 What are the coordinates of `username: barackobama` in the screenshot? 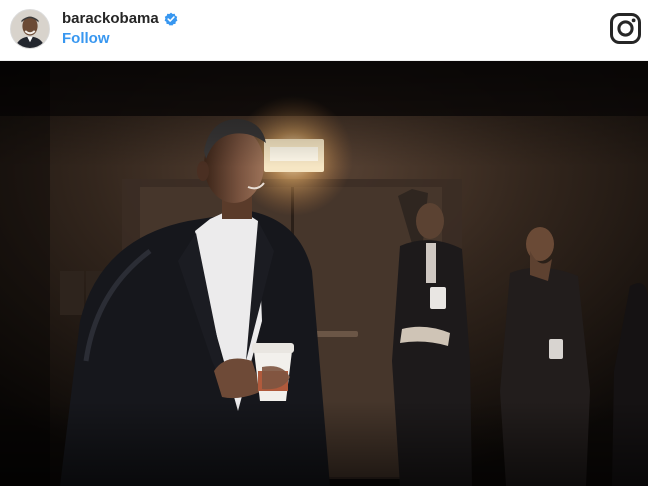 It's located at (110, 19).